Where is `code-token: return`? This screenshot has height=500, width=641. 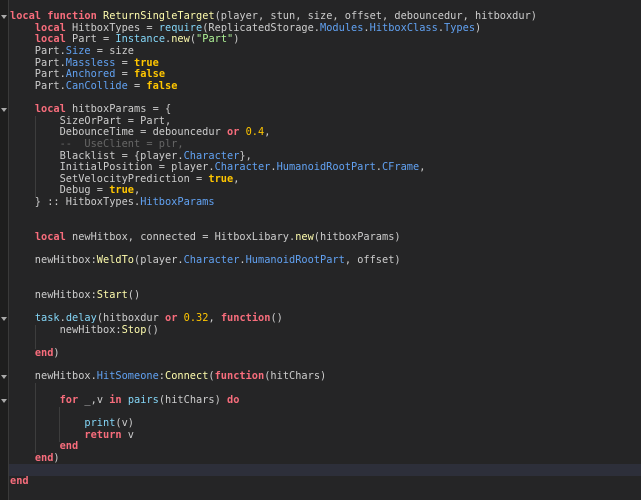 code-token: return is located at coordinates (103, 434).